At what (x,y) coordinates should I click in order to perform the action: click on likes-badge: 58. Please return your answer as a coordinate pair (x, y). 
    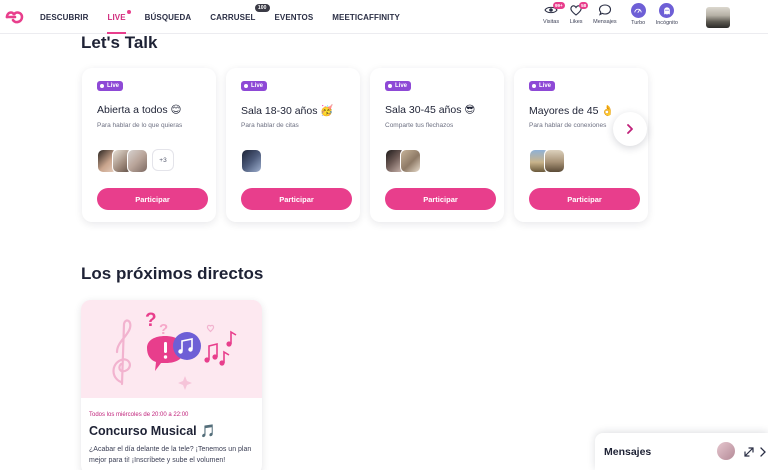
    Looking at the image, I should click on (584, 5).